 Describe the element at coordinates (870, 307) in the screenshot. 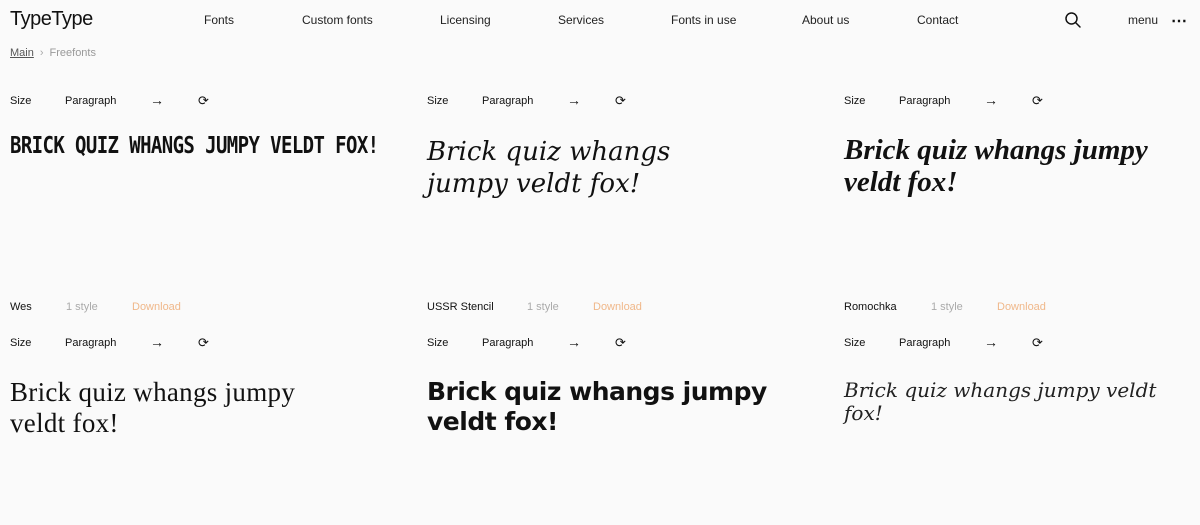

I see `font-name: Romochka` at that location.